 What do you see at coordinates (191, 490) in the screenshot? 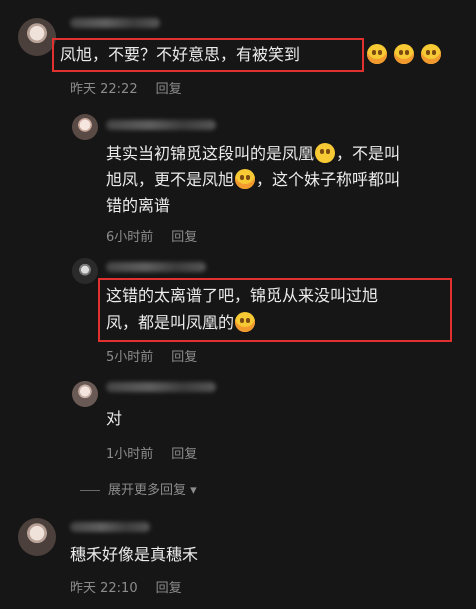
I see `chevron-down-icon: ▾` at bounding box center [191, 490].